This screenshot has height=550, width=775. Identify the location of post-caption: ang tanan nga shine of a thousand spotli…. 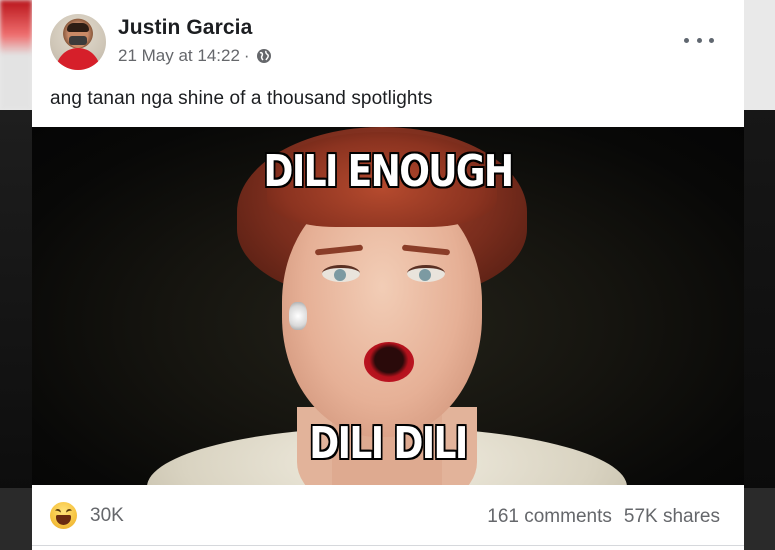
(241, 98).